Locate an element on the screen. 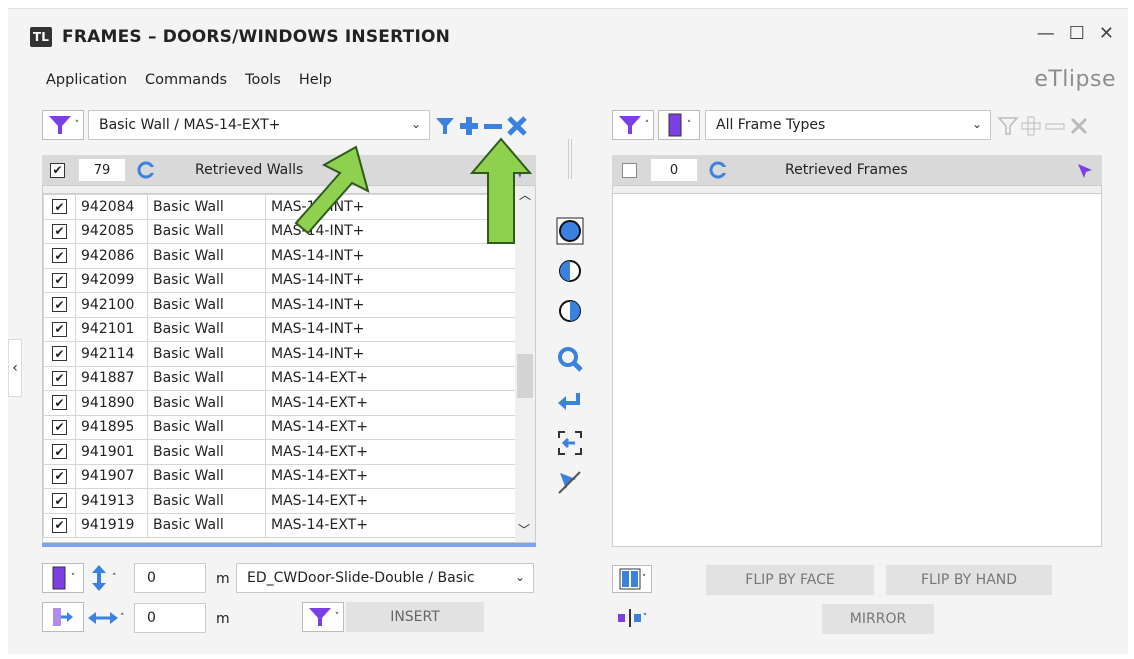  wall-filter-select: Basic Wall / MAS-14-EXT+ ⌄ is located at coordinates (259, 125).